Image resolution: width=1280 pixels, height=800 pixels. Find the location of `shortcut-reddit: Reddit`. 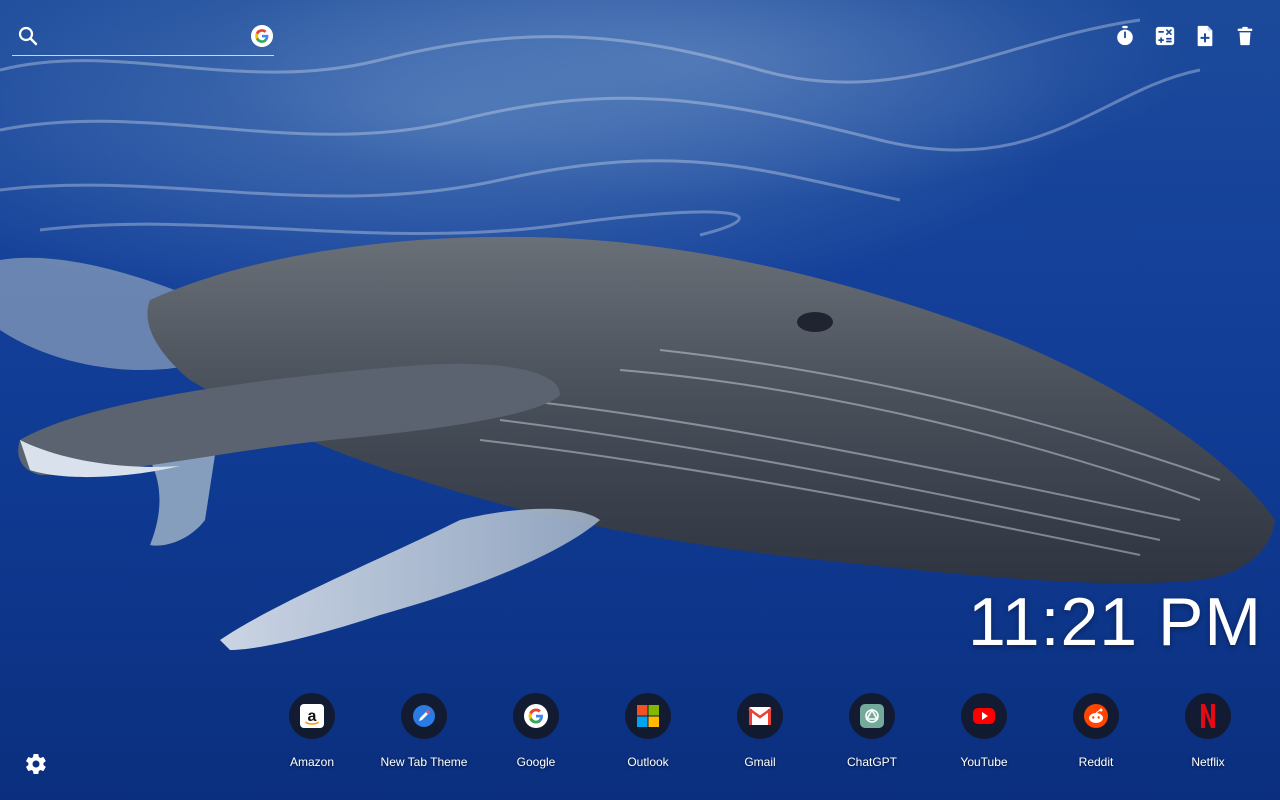

shortcut-reddit: Reddit is located at coordinates (1096, 730).